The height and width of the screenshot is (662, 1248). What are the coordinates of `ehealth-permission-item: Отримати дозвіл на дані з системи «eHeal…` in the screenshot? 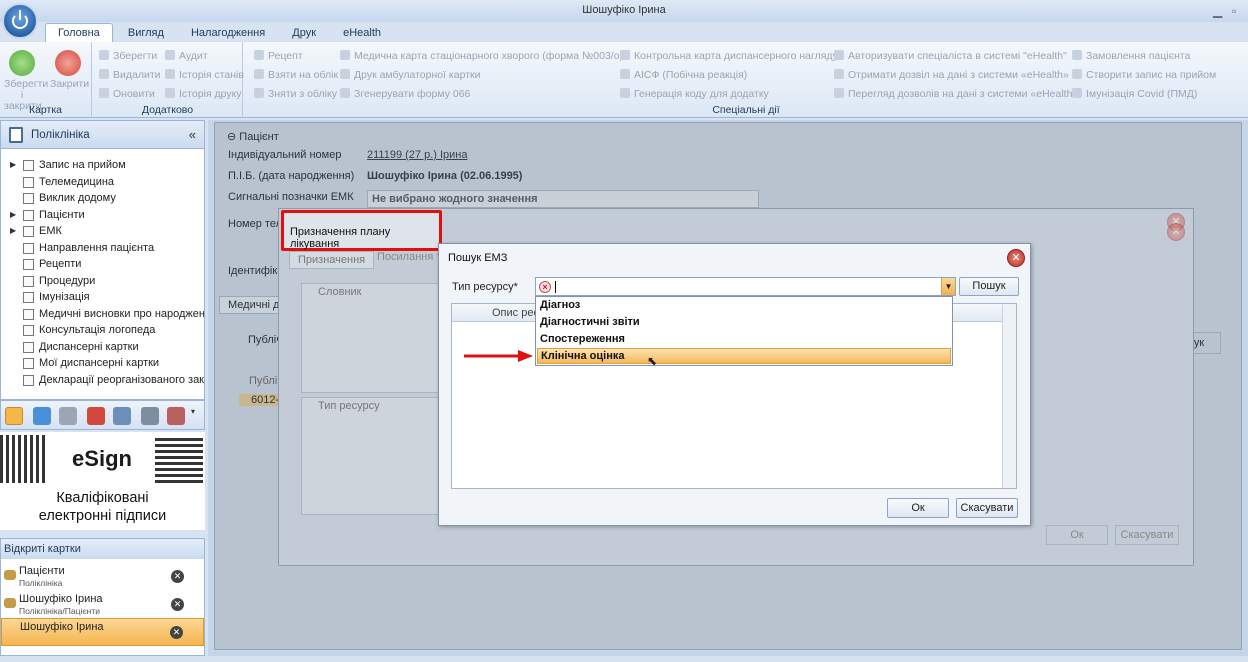 It's located at (951, 75).